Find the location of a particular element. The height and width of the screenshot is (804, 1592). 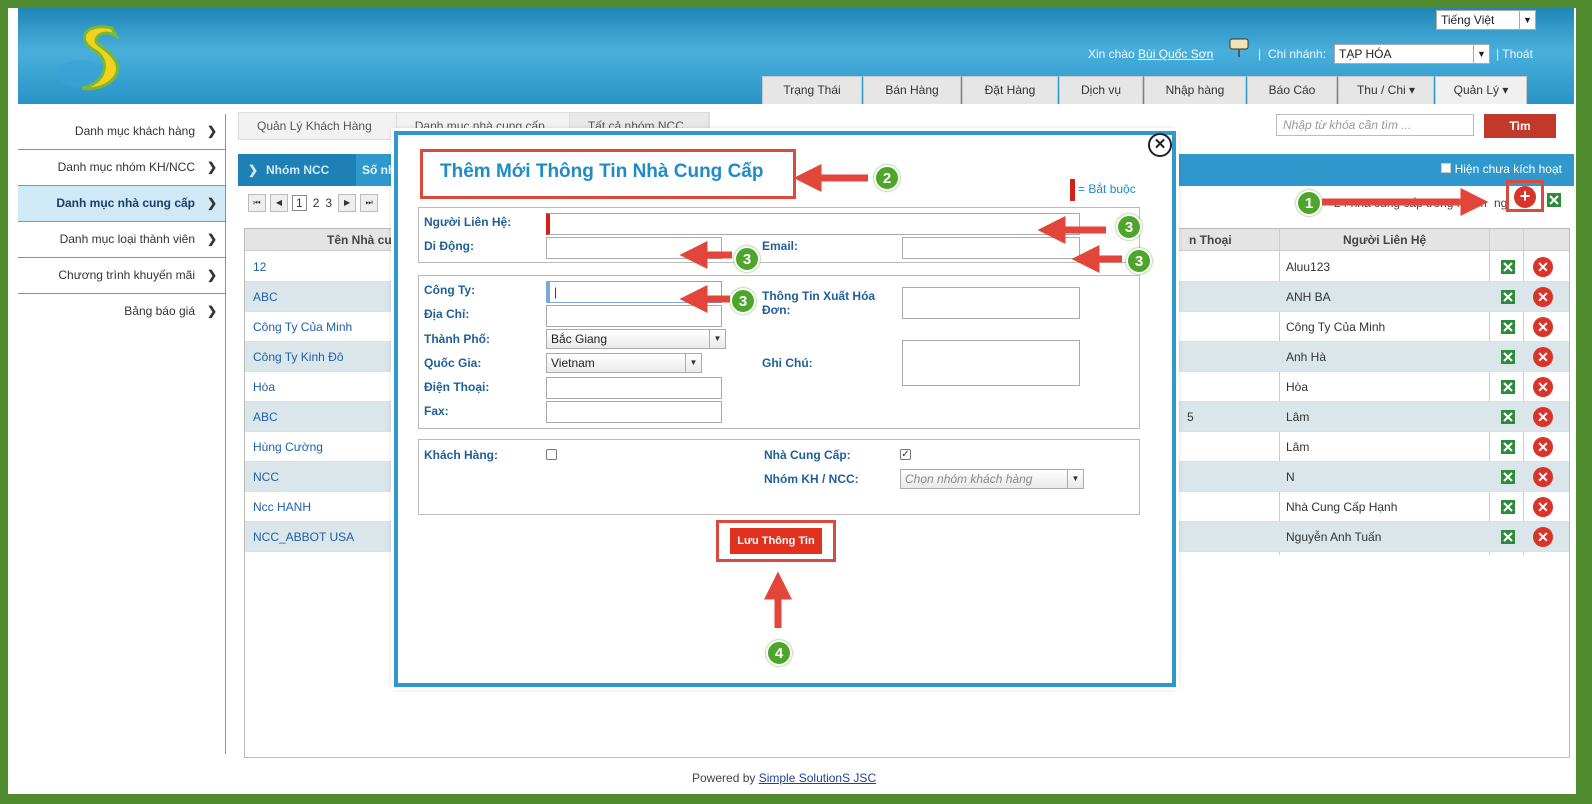

email-input is located at coordinates (991, 248).